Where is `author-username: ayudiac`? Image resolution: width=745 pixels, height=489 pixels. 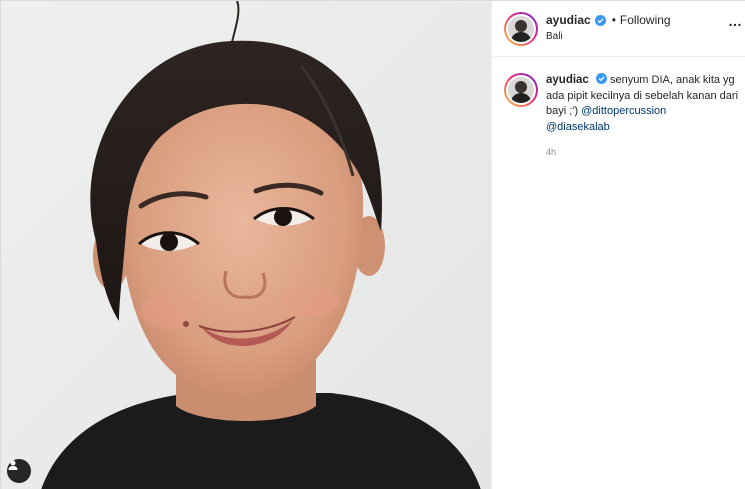
author-username: ayudiac is located at coordinates (568, 20).